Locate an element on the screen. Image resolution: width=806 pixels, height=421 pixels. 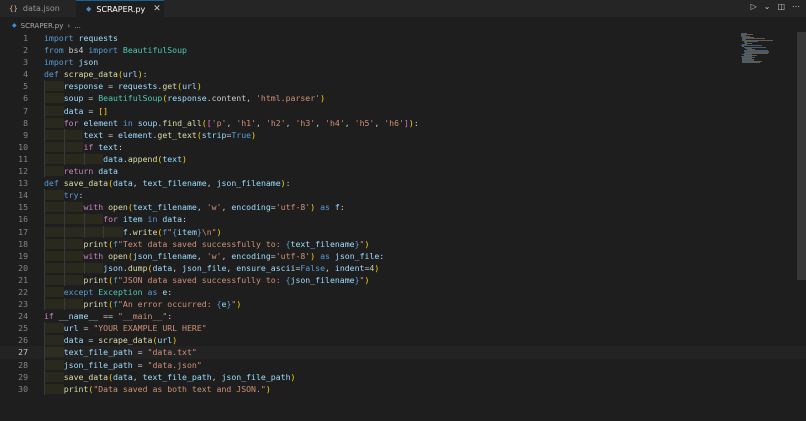
line-number: 3 is located at coordinates (25, 62).